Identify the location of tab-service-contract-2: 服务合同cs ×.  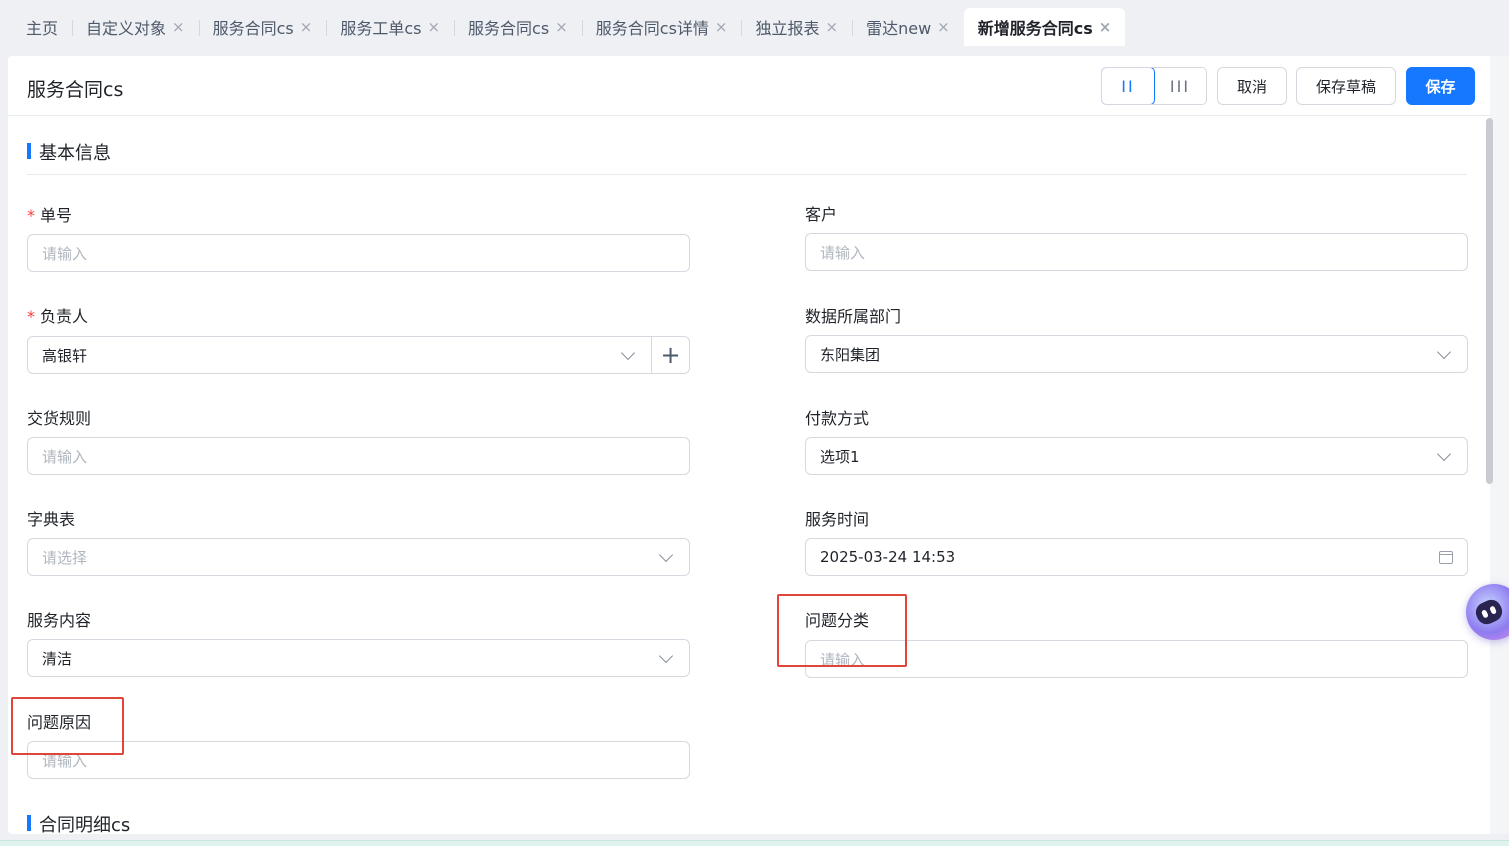
(518, 27).